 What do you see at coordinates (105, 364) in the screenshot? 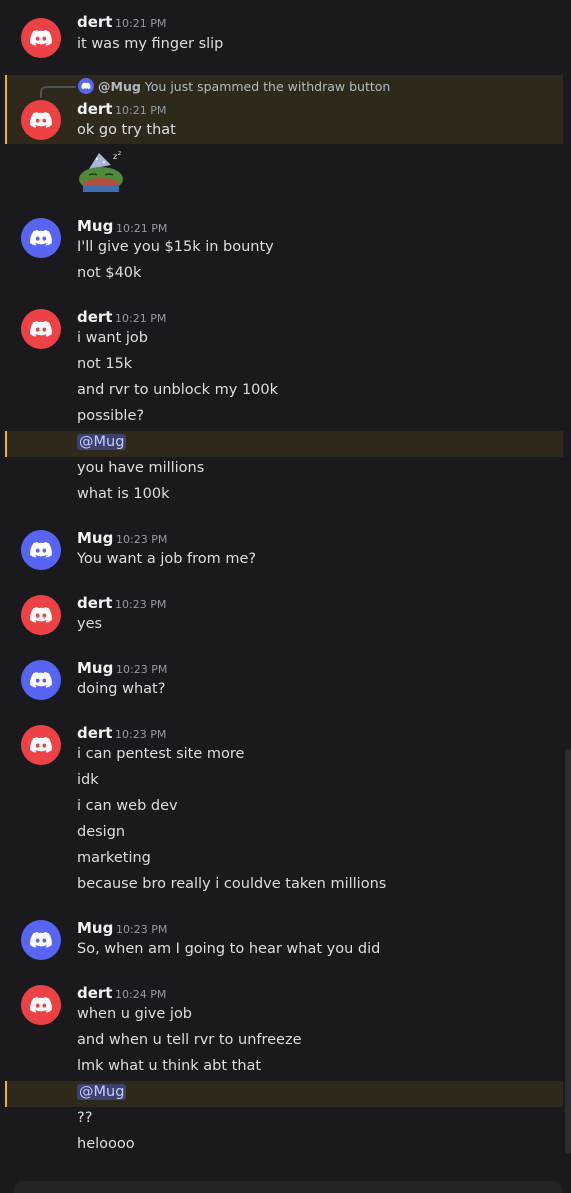
I see `message-text: not 15k` at bounding box center [105, 364].